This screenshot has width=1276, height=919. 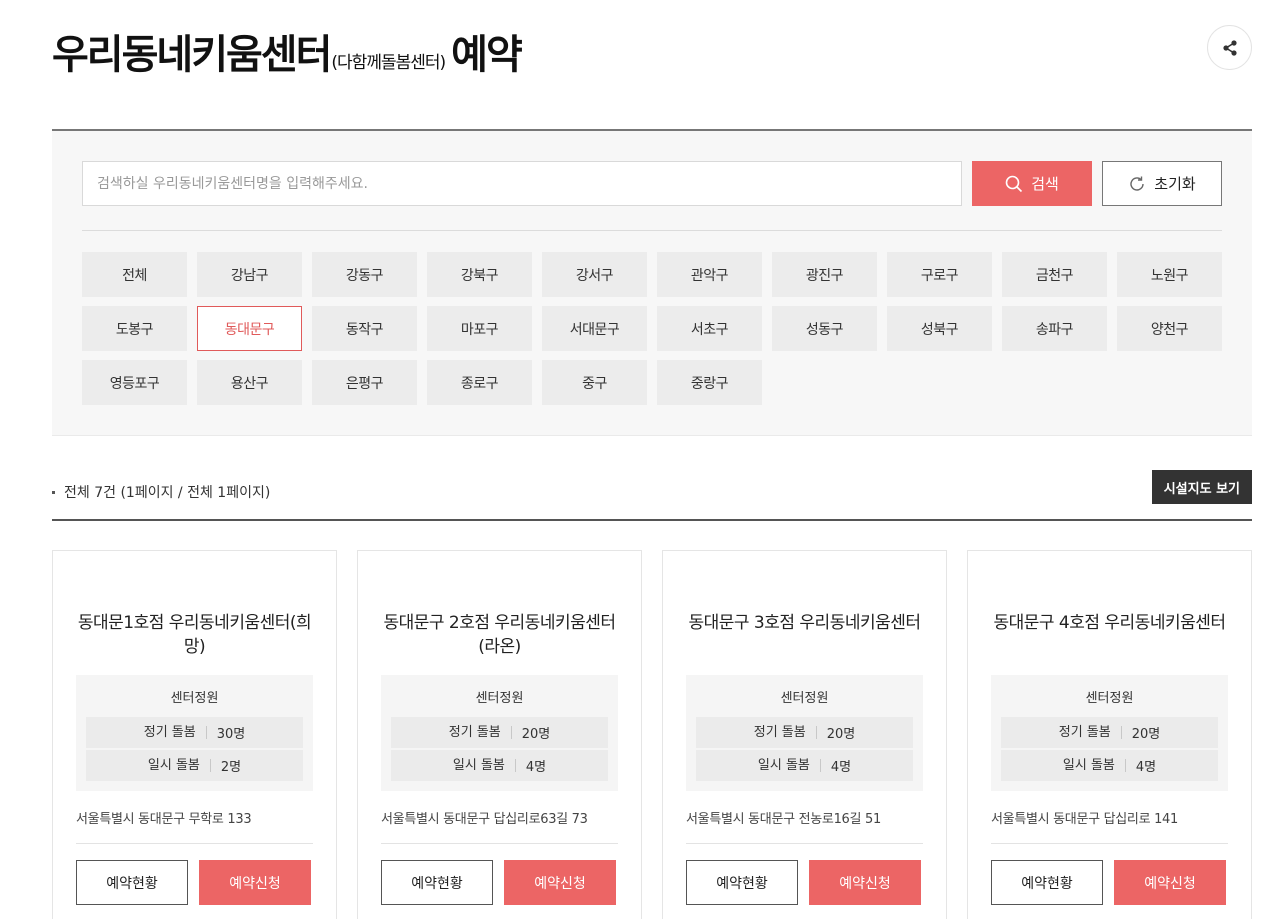 I want to click on result-summary: 전체 7건 (1페이지 / 전체 1페이지), so click(x=161, y=492).